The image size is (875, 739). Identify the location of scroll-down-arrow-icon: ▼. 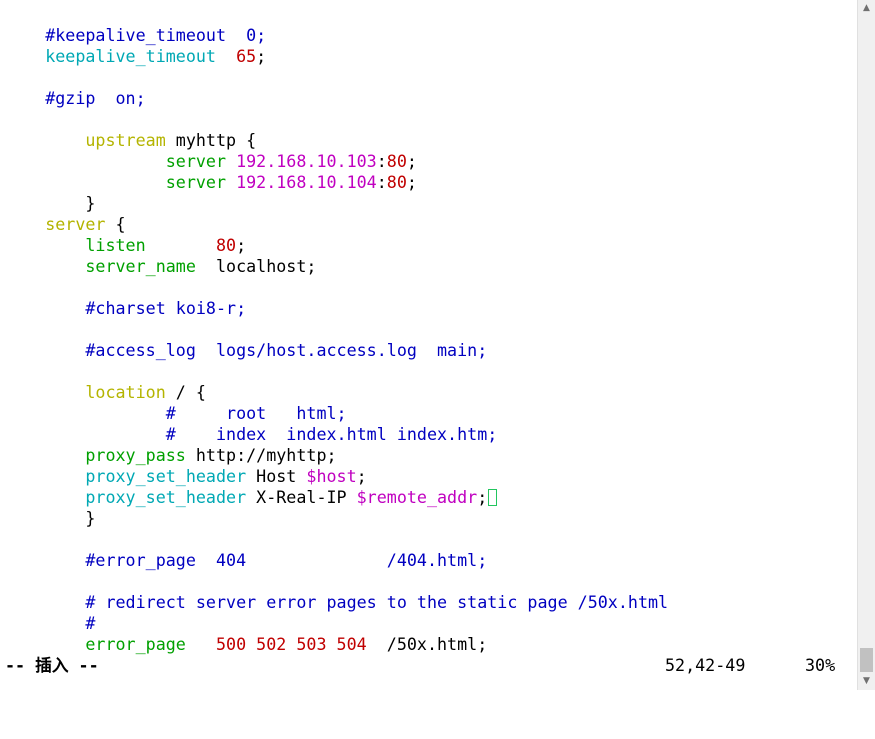
(866, 681).